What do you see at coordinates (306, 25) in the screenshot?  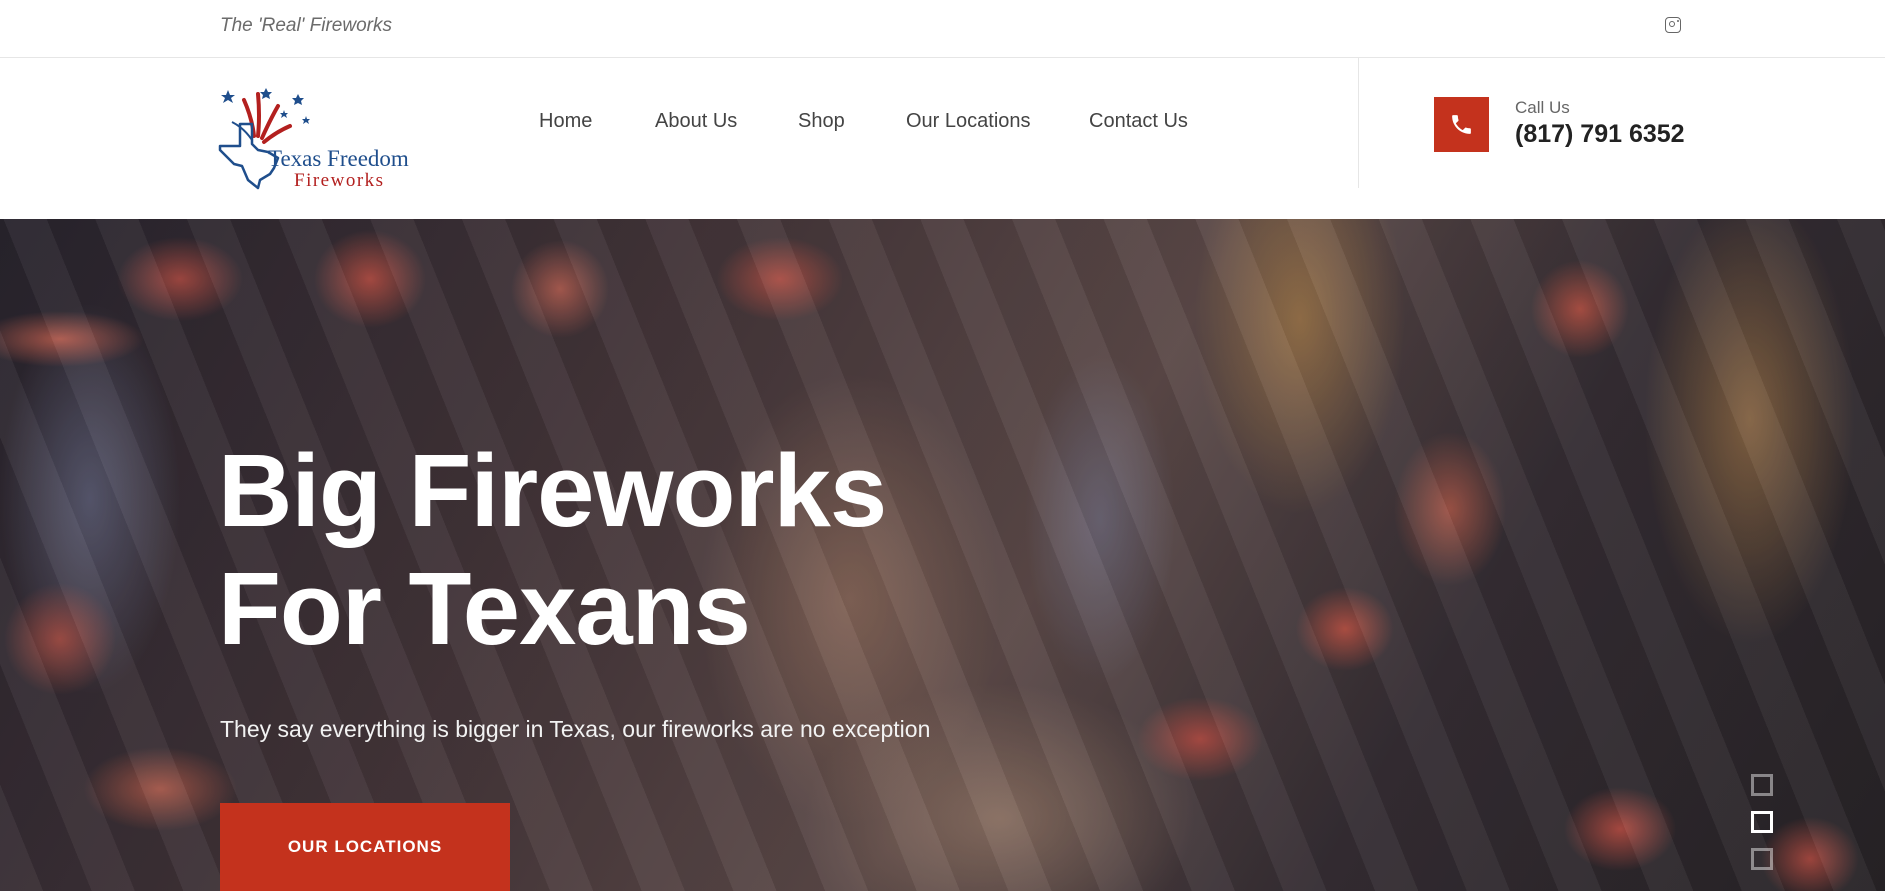 I see `tagline: The 'Real' Fireworks` at bounding box center [306, 25].